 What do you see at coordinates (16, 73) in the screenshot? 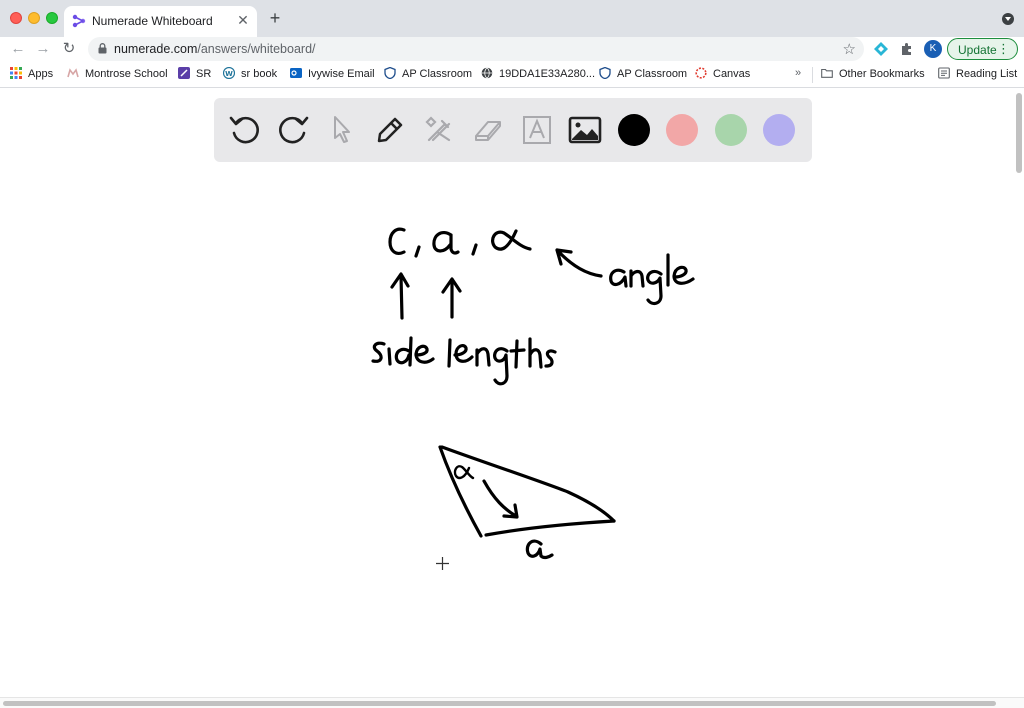
I see `apps-grid-icon` at bounding box center [16, 73].